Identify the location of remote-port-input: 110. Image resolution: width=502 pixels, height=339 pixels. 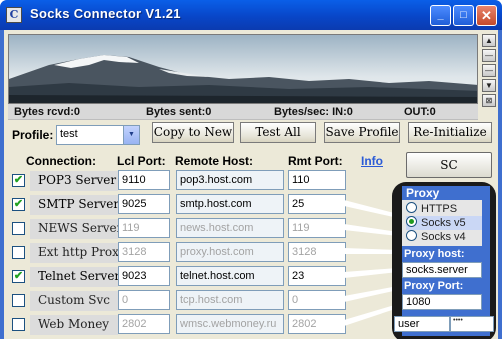
(317, 180).